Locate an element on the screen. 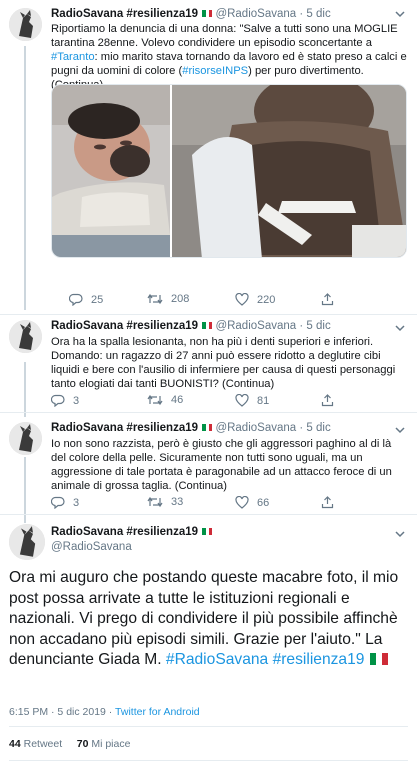 This screenshot has width=417, height=768. retweet-button: 33 is located at coordinates (165, 502).